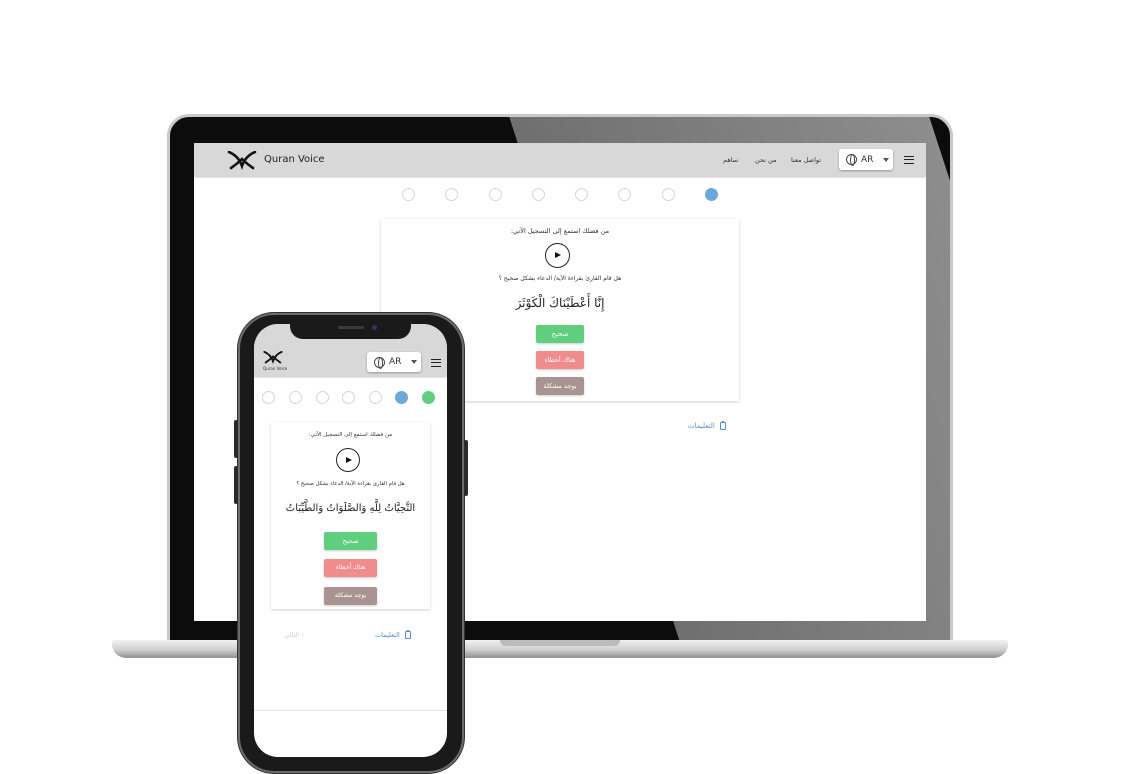 This screenshot has width=1126, height=774. I want to click on step-dot-done, so click(428, 397).